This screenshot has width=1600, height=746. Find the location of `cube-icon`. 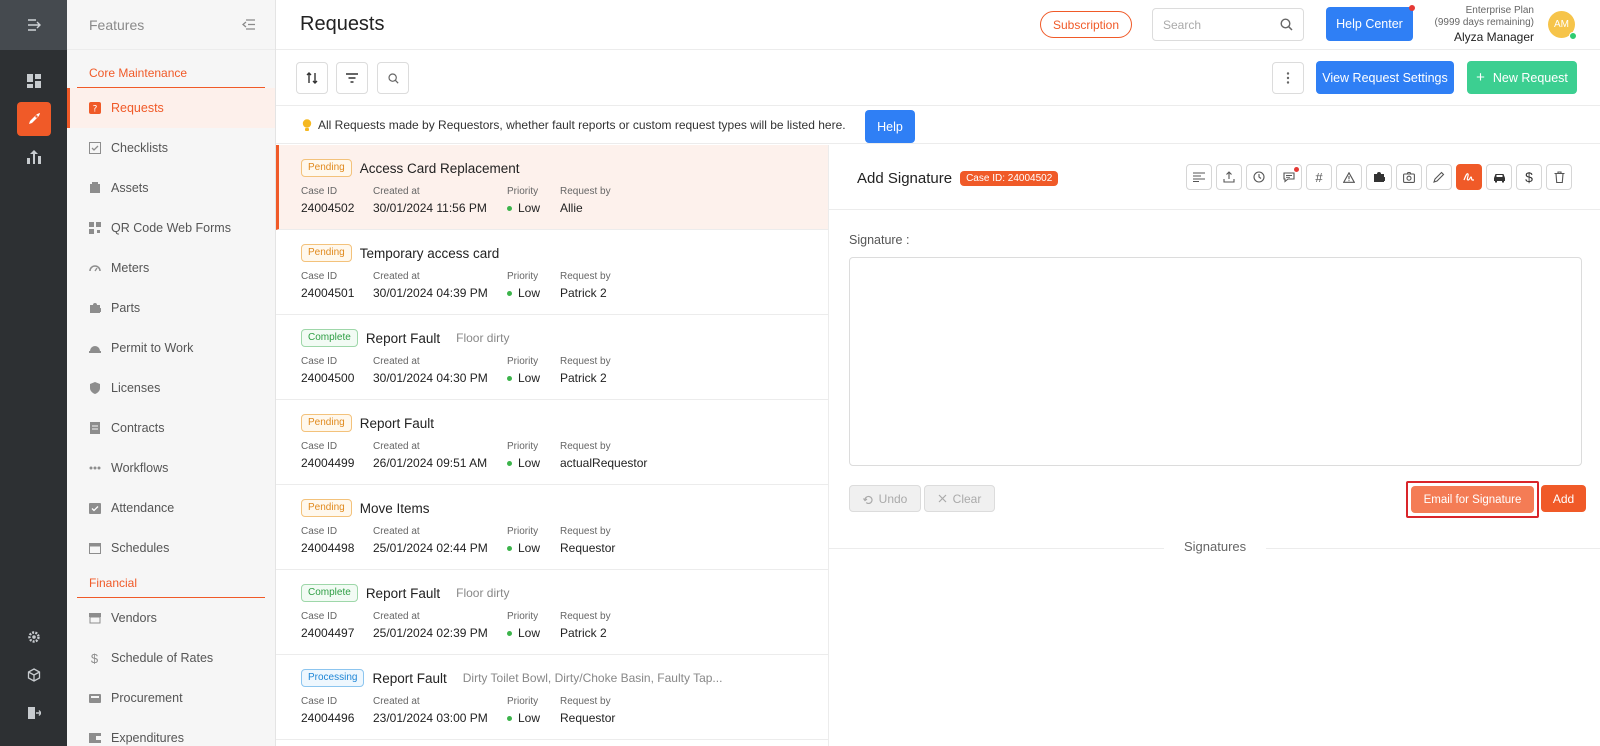

cube-icon is located at coordinates (34, 675).